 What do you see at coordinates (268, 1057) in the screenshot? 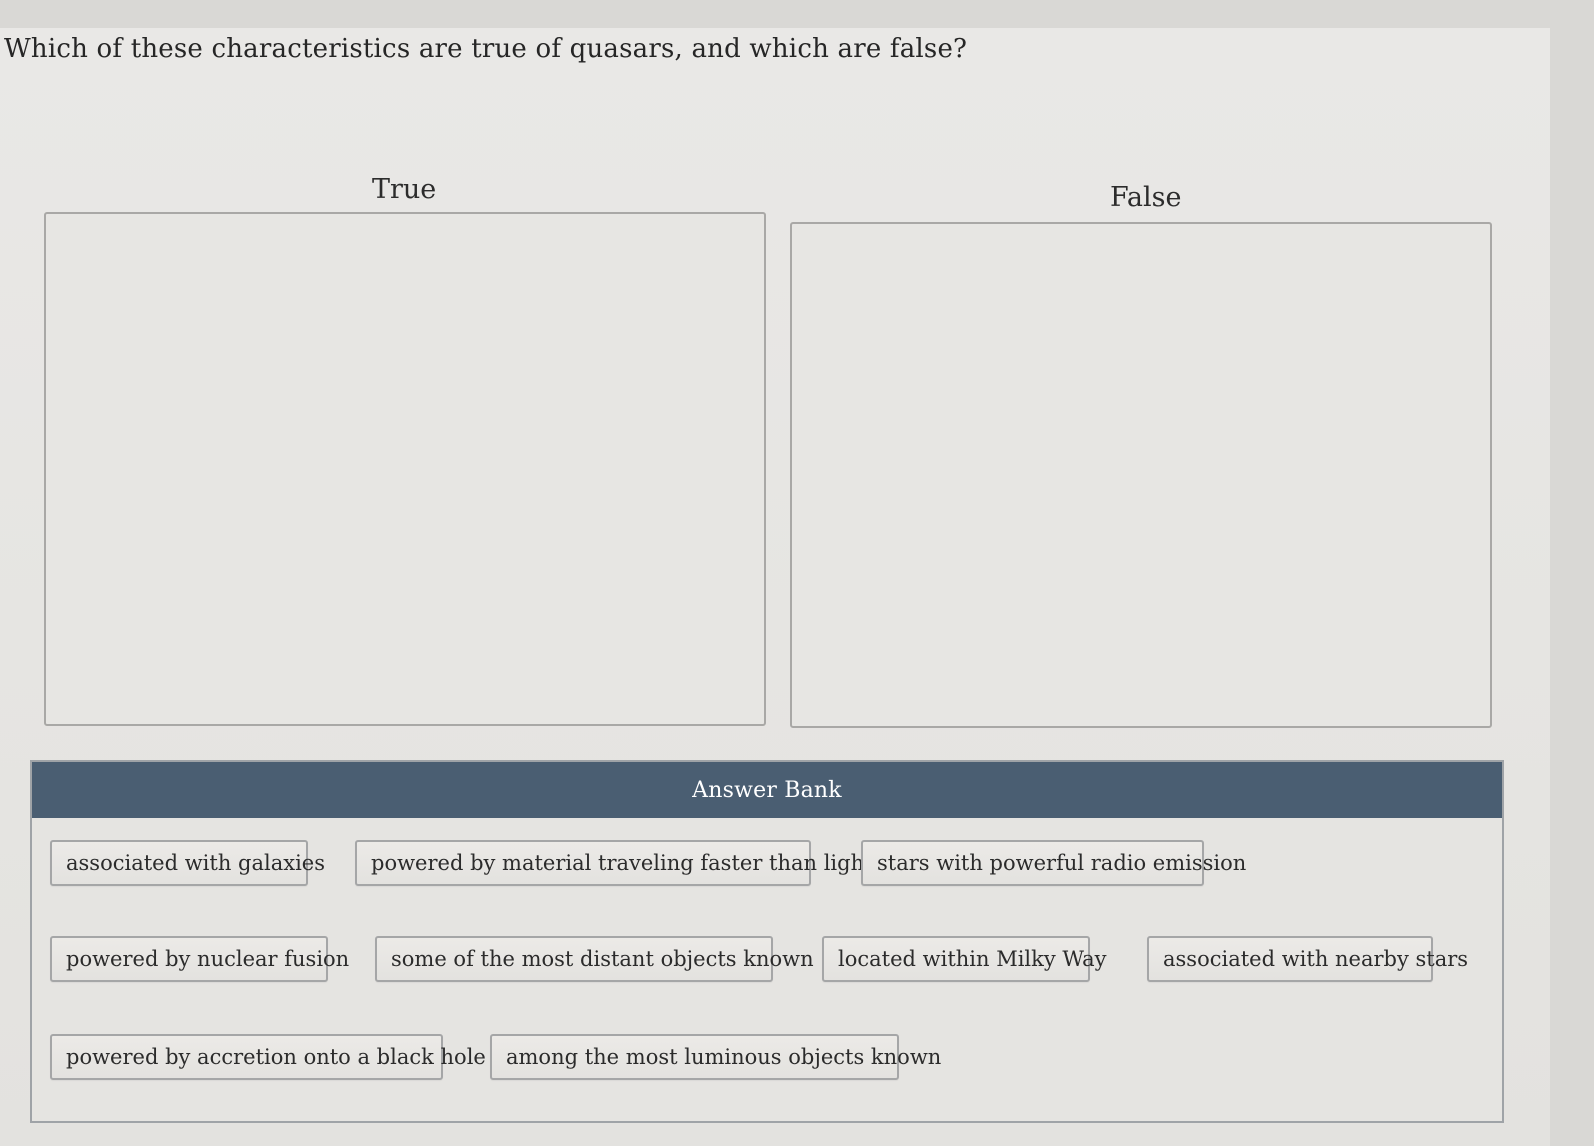
I see `answer-tile: powered by accretion onto a black hole` at bounding box center [268, 1057].